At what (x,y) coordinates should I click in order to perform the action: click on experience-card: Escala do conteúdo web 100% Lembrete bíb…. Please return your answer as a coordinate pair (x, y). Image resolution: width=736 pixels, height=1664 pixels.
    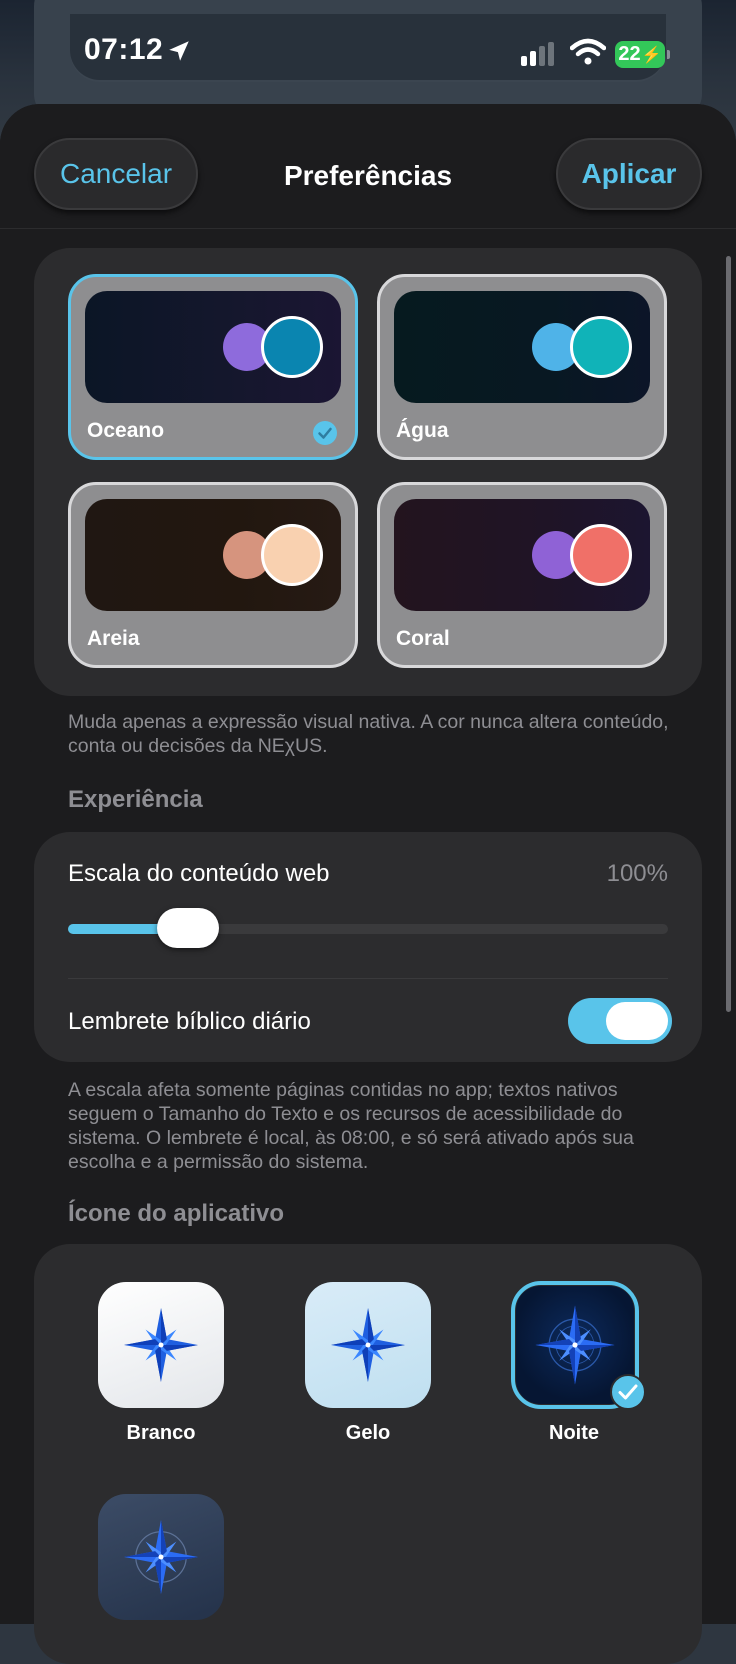
    Looking at the image, I should click on (368, 947).